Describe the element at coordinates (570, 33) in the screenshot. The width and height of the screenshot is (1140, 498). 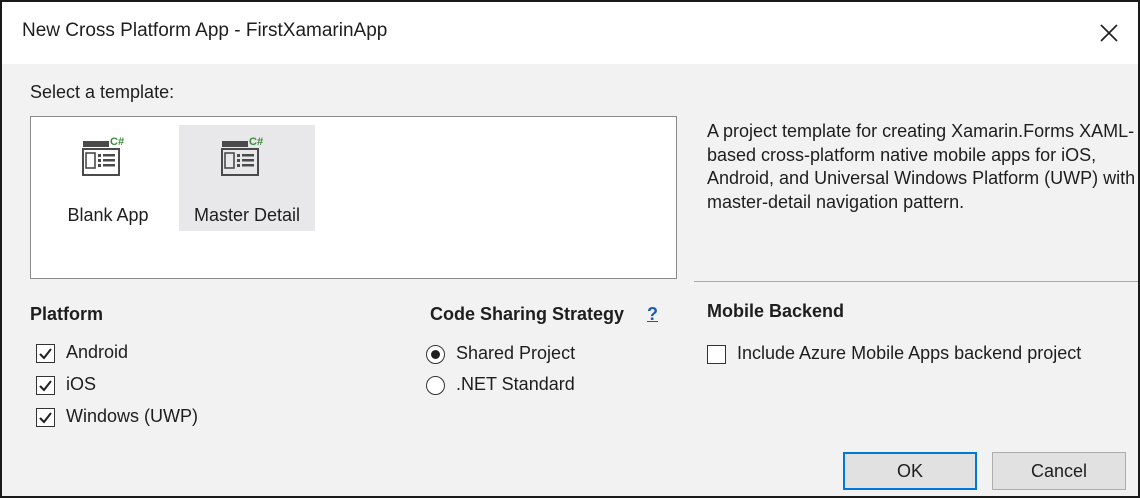
I see `title-bar: New Cross Platform App - FirstXamarinApp` at that location.